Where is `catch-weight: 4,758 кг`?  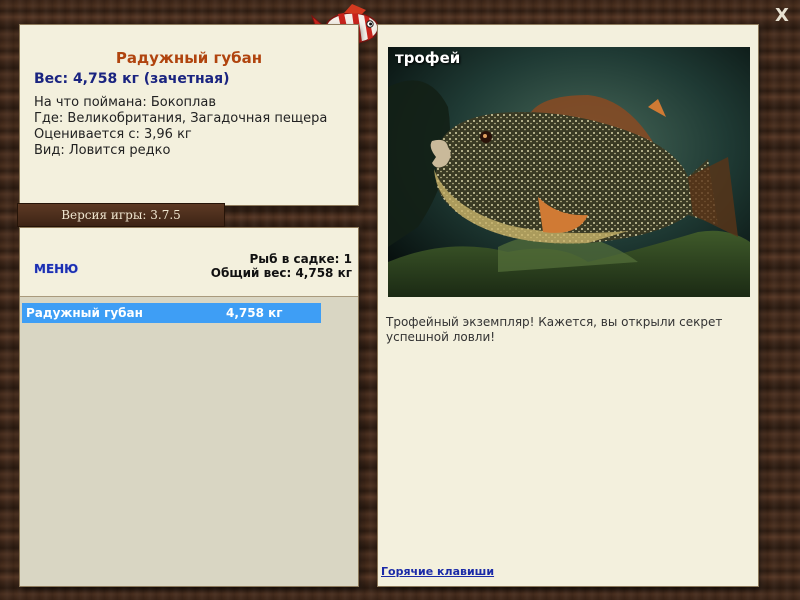 catch-weight: 4,758 кг is located at coordinates (254, 313).